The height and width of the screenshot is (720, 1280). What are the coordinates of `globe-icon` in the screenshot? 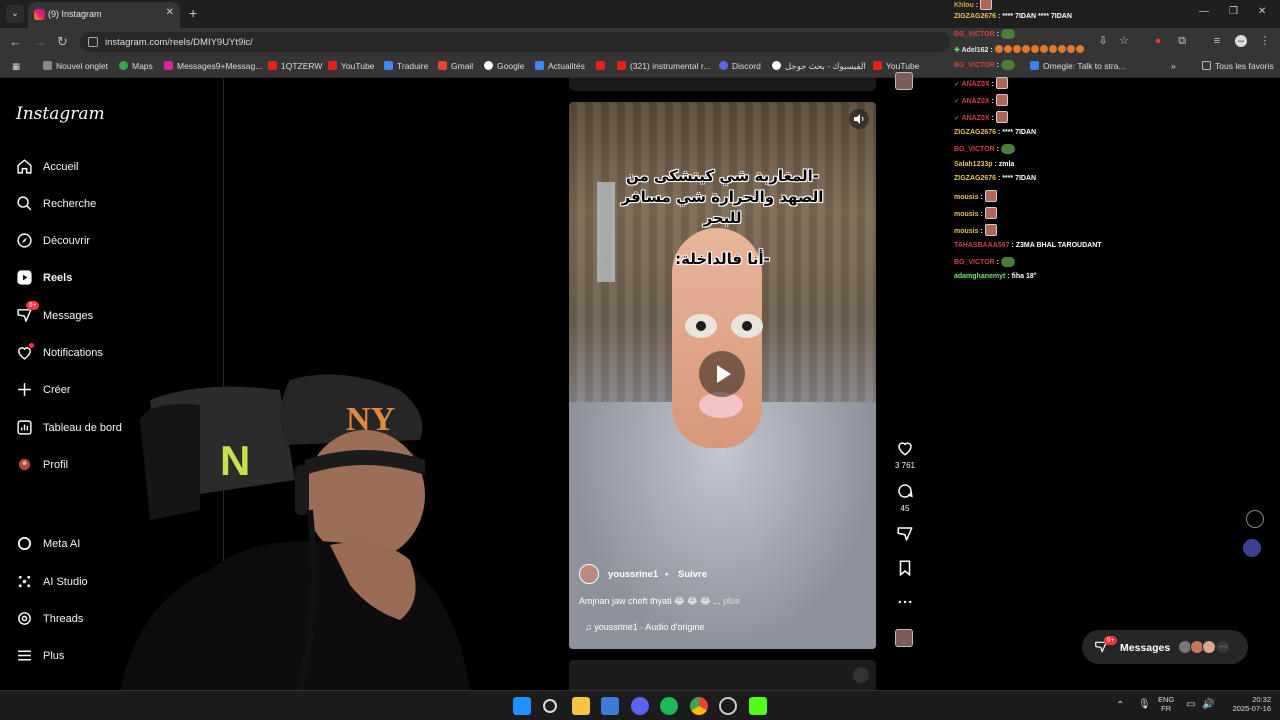 It's located at (47, 65).